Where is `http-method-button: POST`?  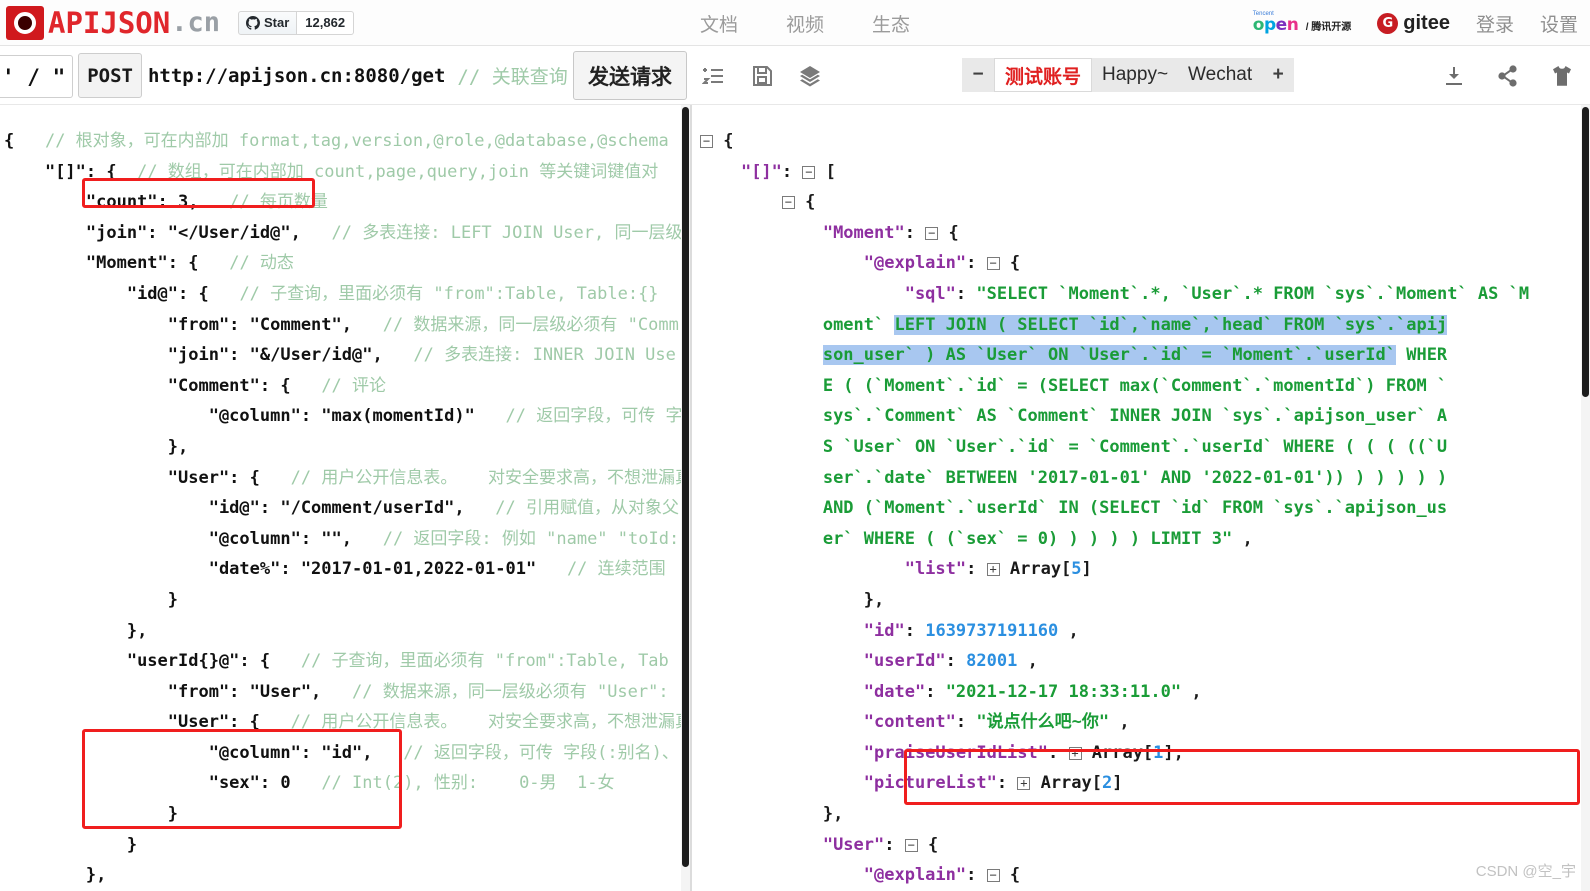 http-method-button: POST is located at coordinates (110, 75).